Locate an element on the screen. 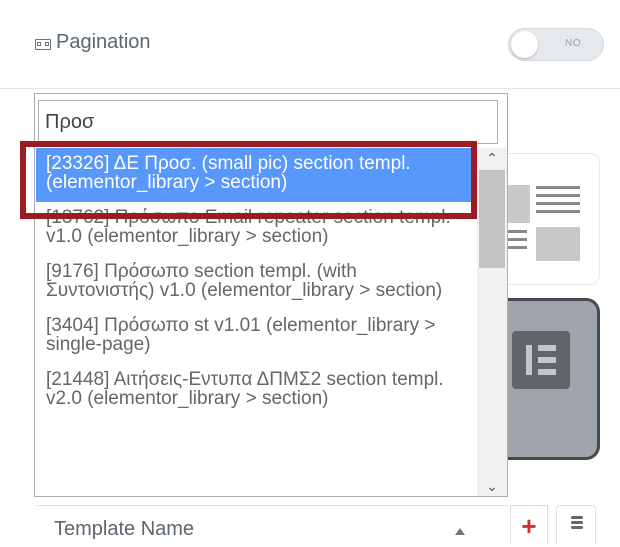 The width and height of the screenshot is (620, 547). template-name-row: Template Name + is located at coordinates (328, 522).